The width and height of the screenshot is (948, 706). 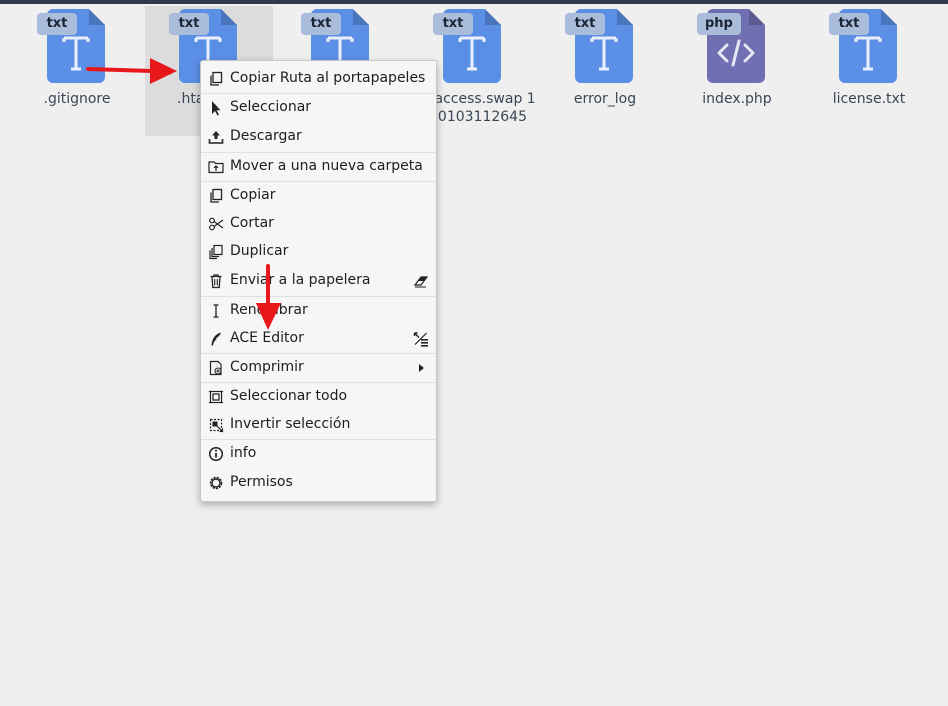 What do you see at coordinates (318, 425) in the screenshot?
I see `menu-item-invert-selection: Invertir selección` at bounding box center [318, 425].